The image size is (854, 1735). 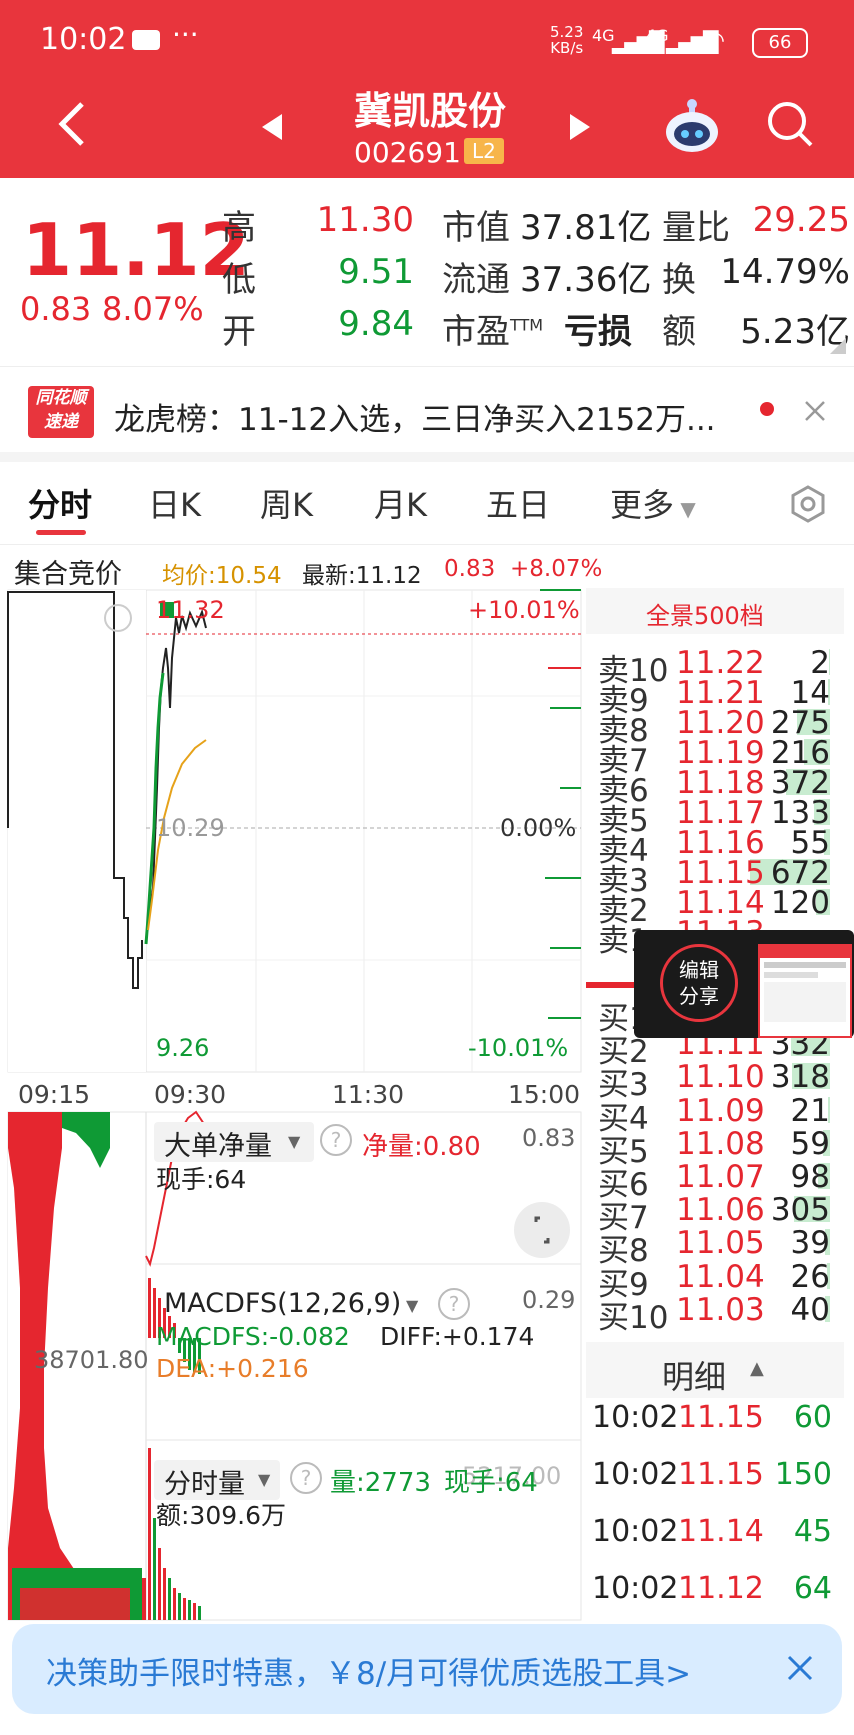 What do you see at coordinates (174, 503) in the screenshot?
I see `tab-daily-k: 日K` at bounding box center [174, 503].